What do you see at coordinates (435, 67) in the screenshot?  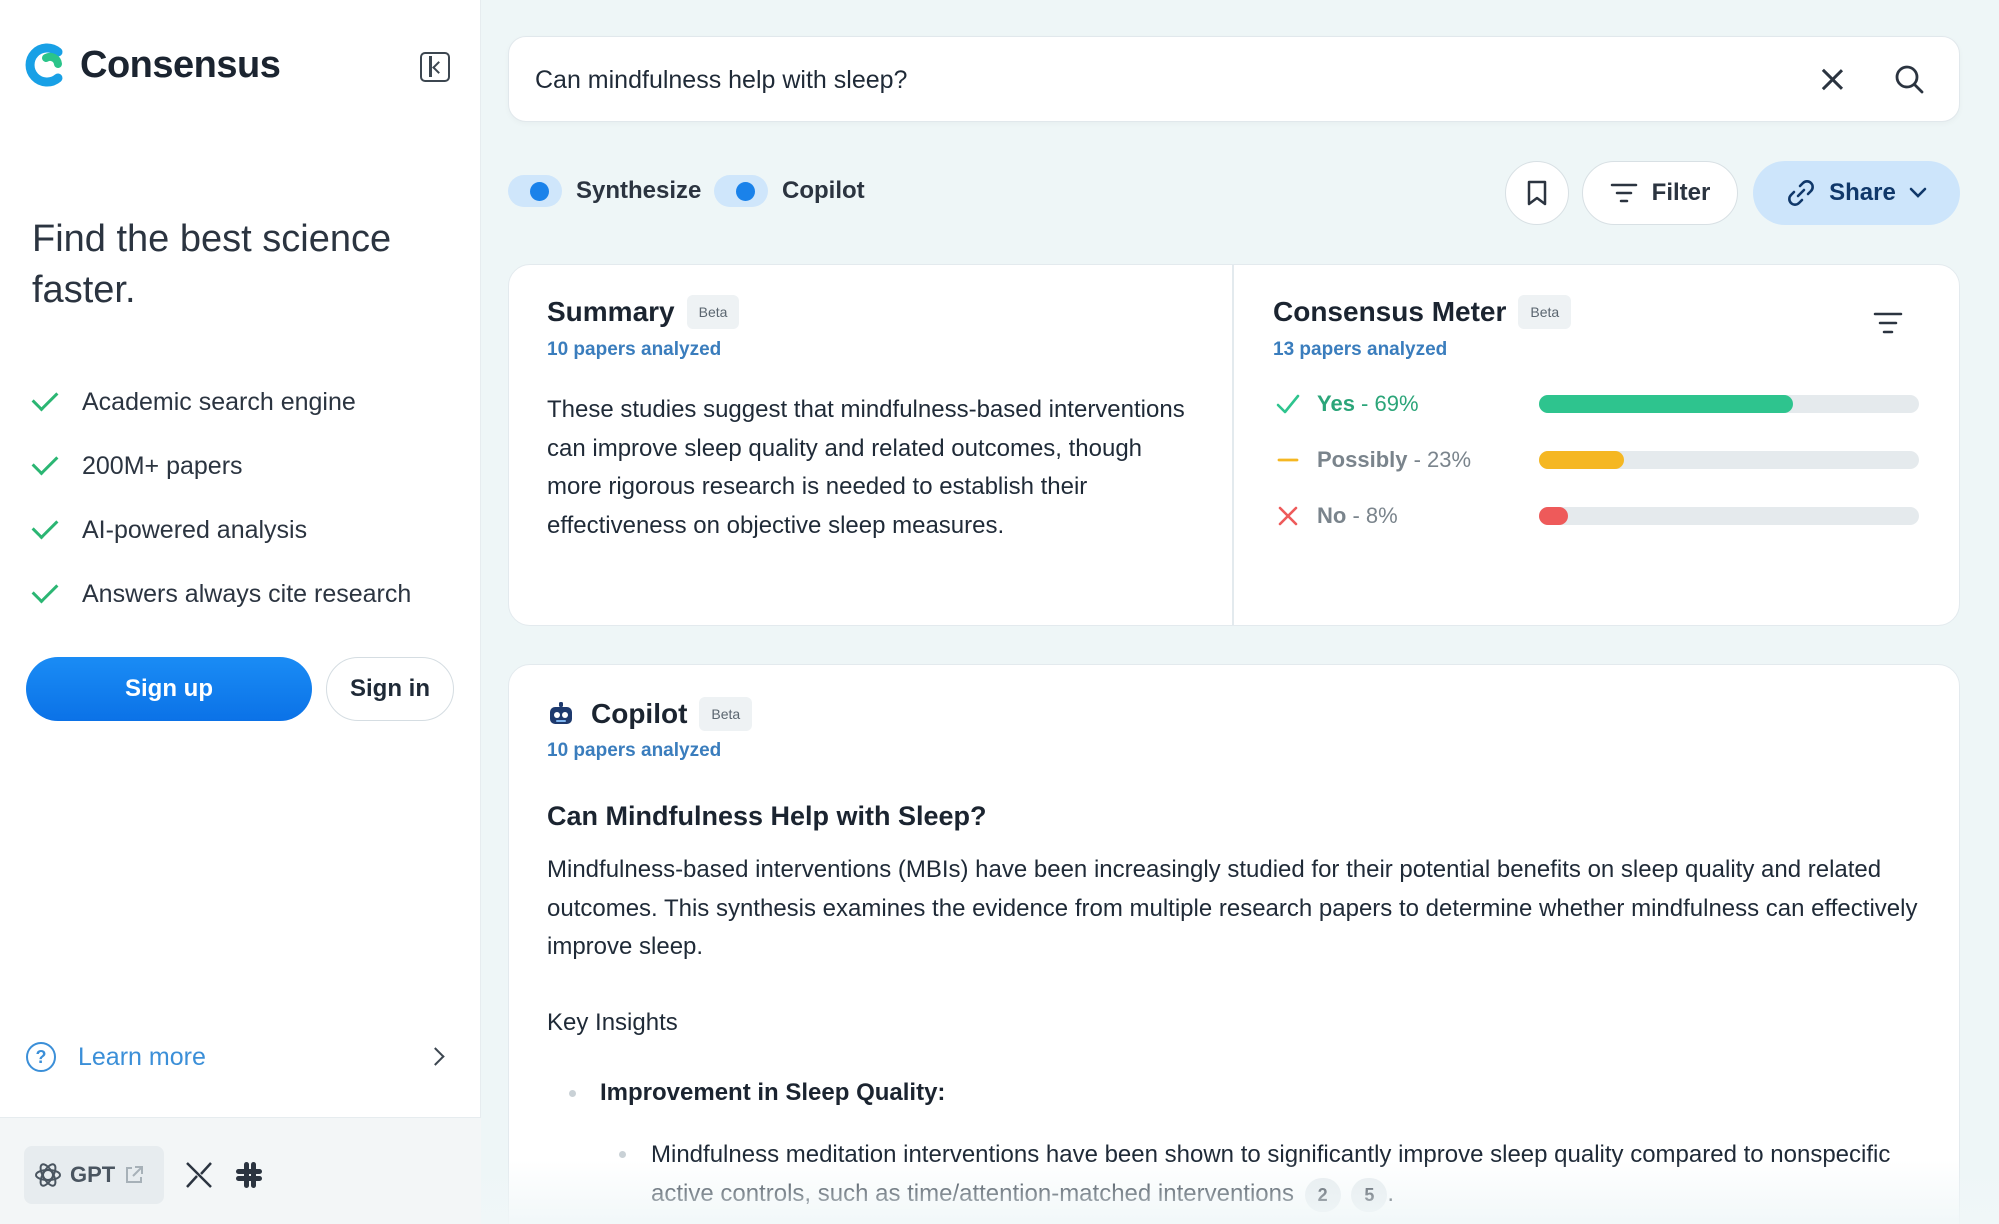 I see `collapse-sidebar-icon` at bounding box center [435, 67].